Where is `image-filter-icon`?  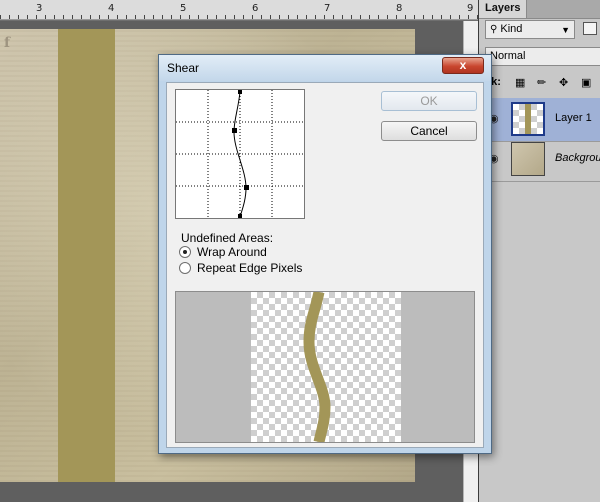
image-filter-icon is located at coordinates (590, 28).